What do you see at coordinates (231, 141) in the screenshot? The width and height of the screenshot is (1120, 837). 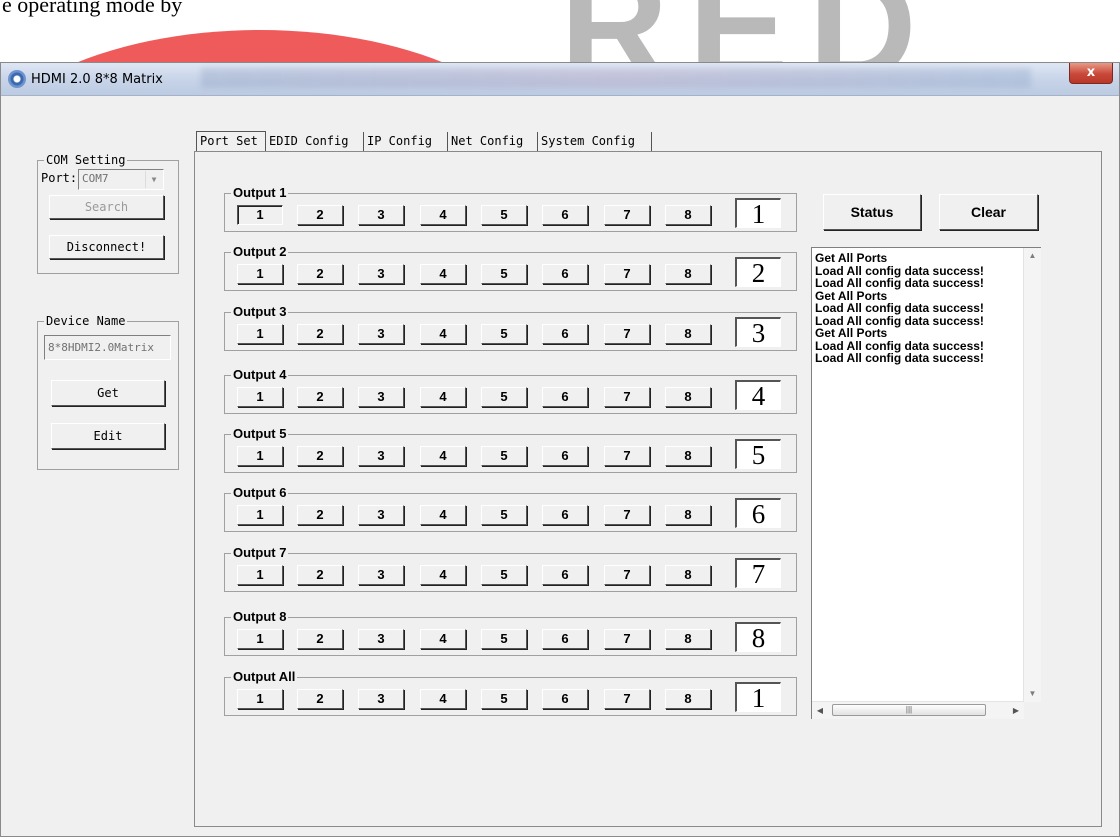 I see `tab-port-set: Port Set` at bounding box center [231, 141].